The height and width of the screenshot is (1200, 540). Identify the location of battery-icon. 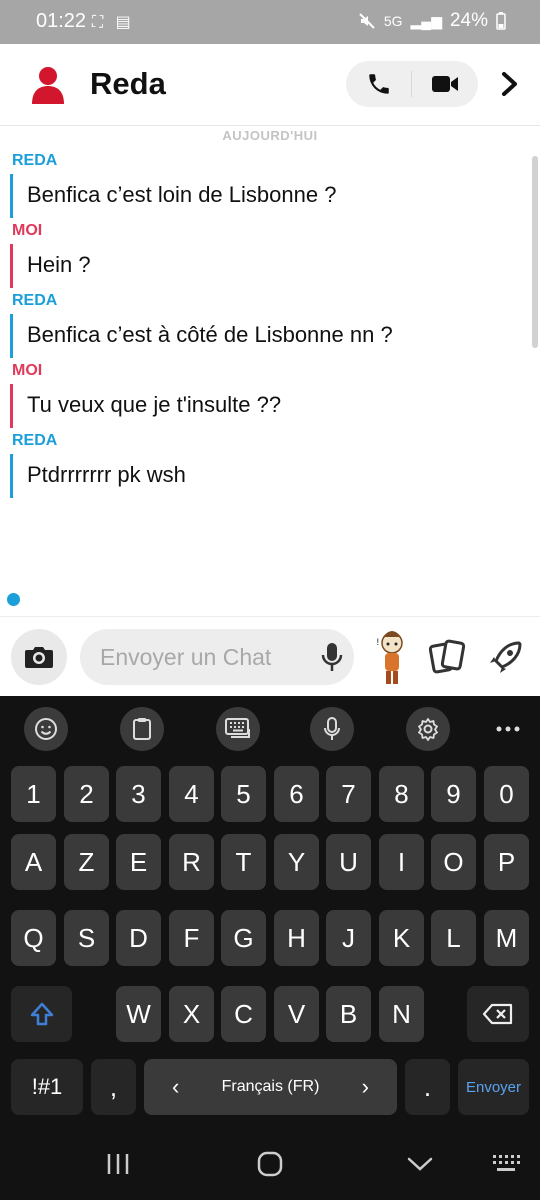
(501, 21).